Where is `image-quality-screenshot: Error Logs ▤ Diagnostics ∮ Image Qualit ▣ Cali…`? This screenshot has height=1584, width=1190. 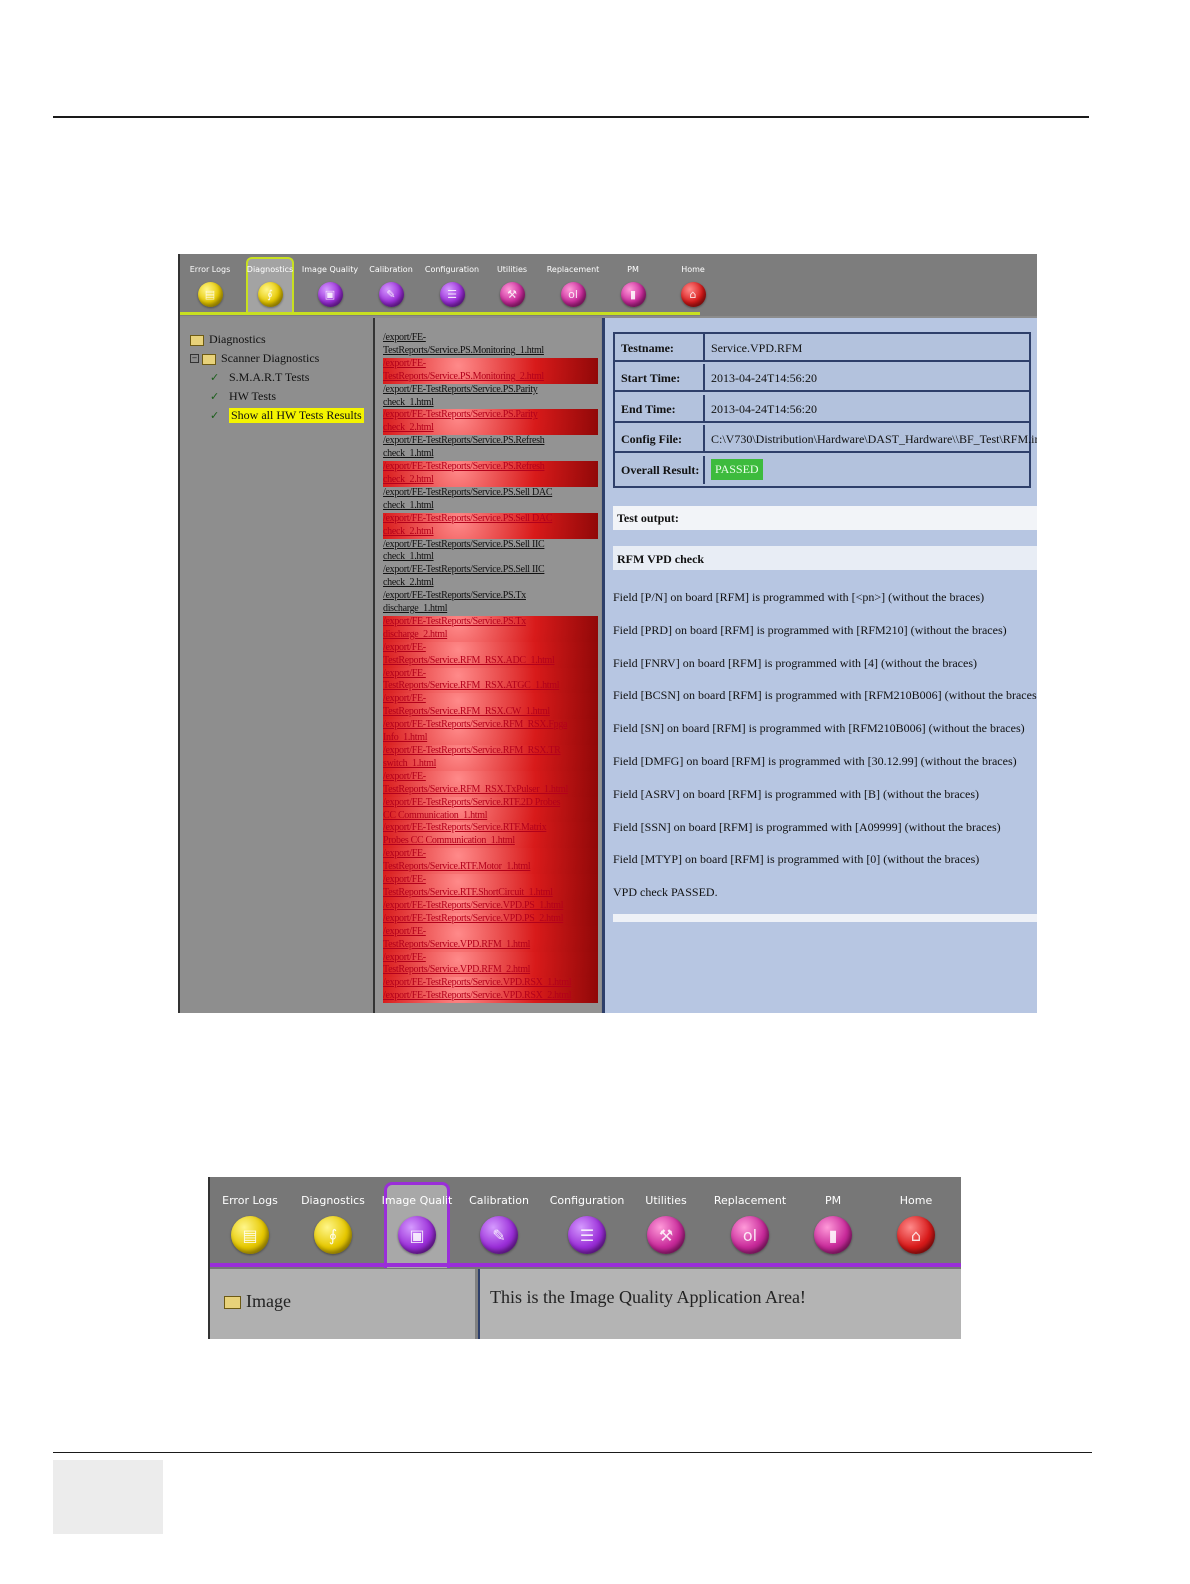
image-quality-screenshot: Error Logs ▤ Diagnostics ∮ Image Qualit ▣ Cali… is located at coordinates (584, 1258).